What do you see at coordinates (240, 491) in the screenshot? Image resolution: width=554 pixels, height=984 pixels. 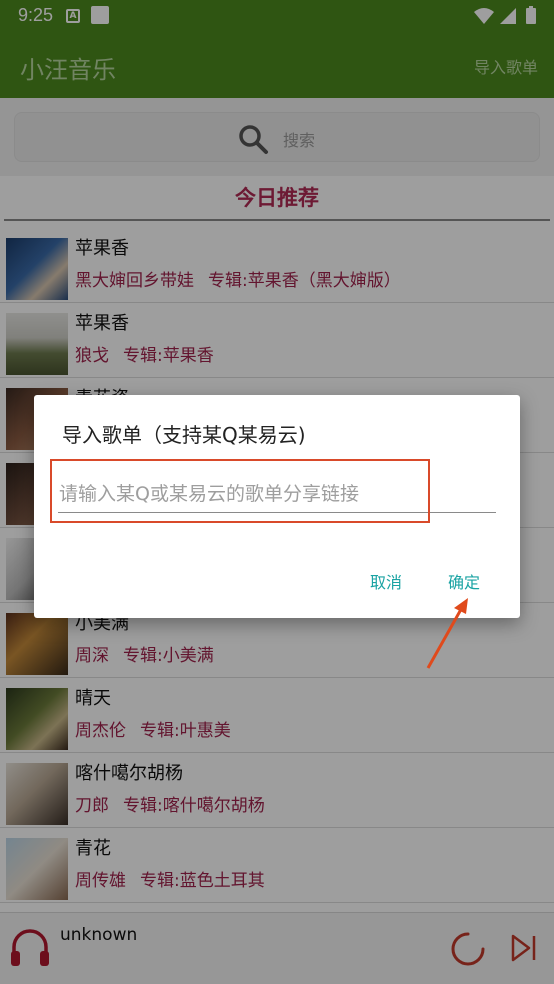 I see `input-highlight-box` at bounding box center [240, 491].